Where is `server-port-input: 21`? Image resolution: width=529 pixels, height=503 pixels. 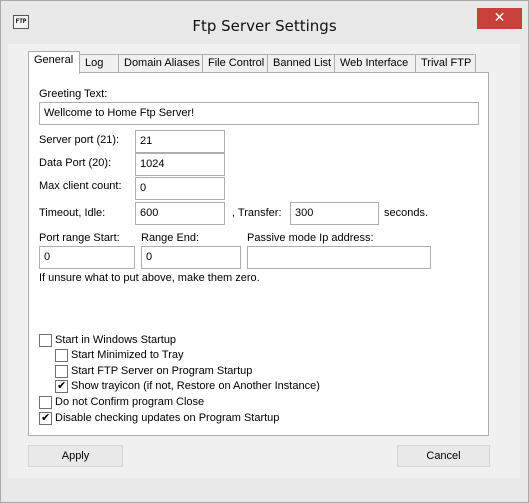 server-port-input: 21 is located at coordinates (180, 141).